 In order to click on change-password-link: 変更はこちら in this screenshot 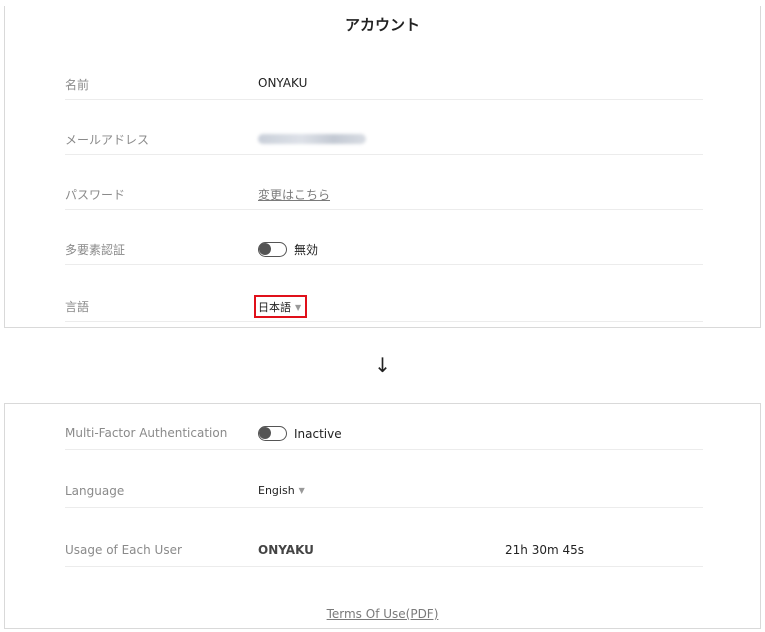, I will do `click(294, 194)`.